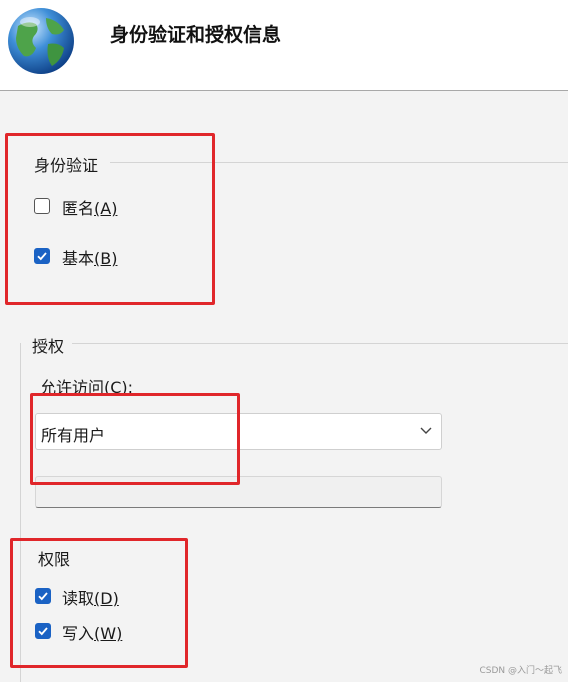 The width and height of the screenshot is (568, 682). Describe the element at coordinates (196, 35) in the screenshot. I see `dialog-title: 身份验证和授权信息` at that location.